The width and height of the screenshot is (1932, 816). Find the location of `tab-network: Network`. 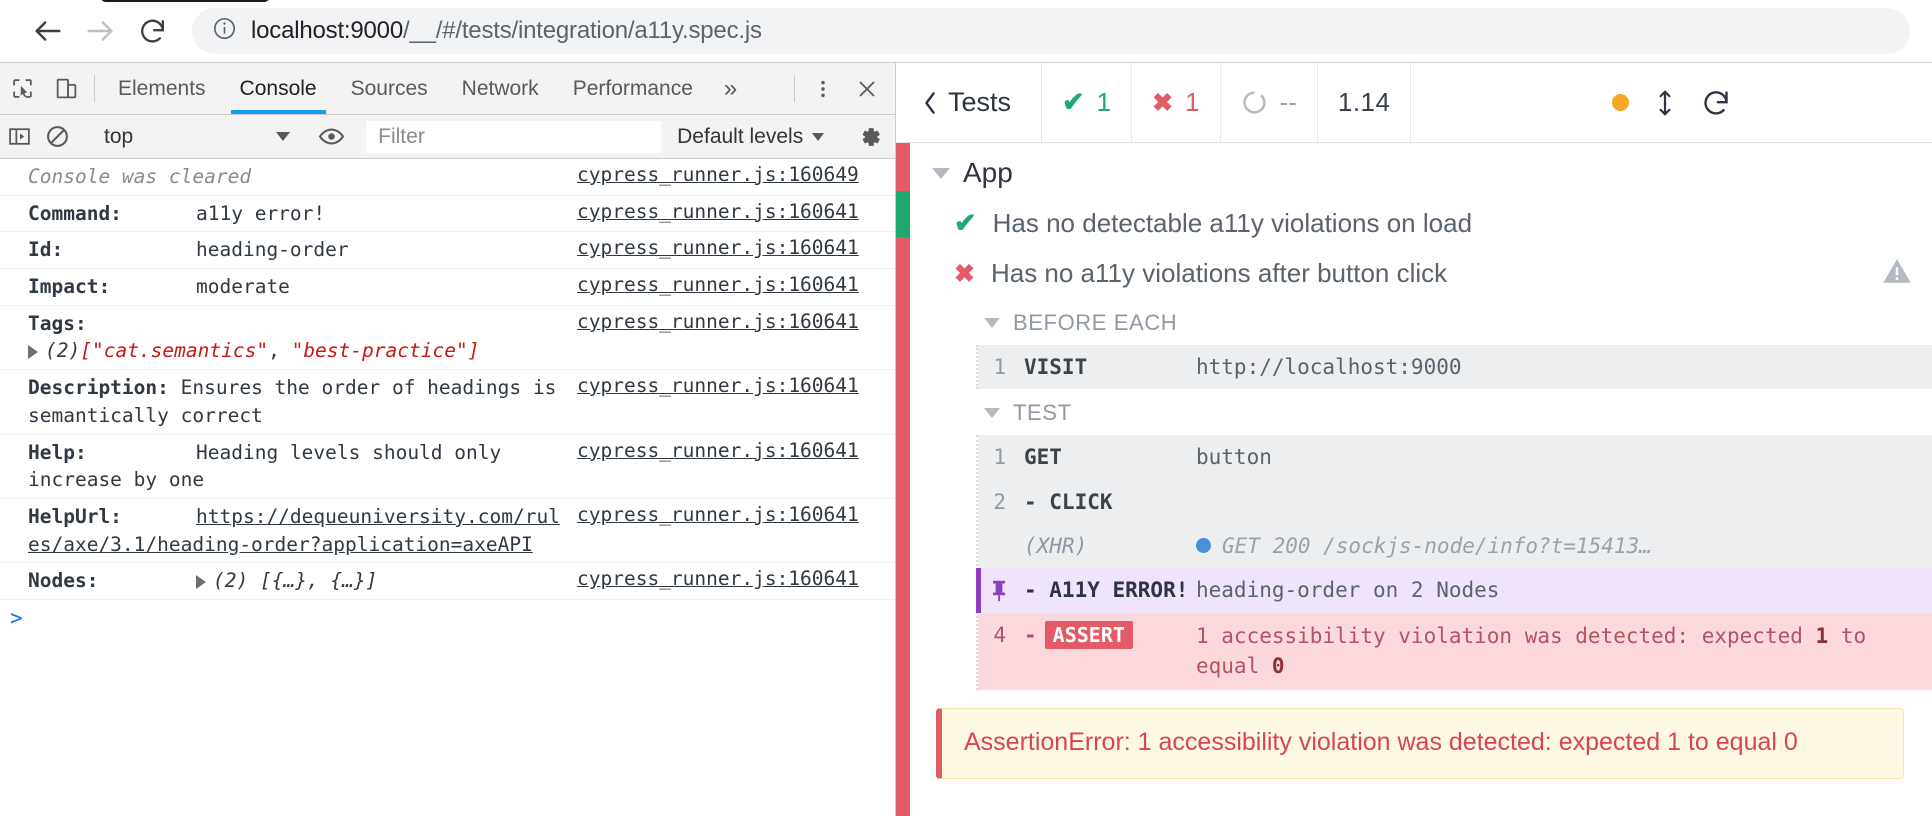

tab-network: Network is located at coordinates (500, 88).